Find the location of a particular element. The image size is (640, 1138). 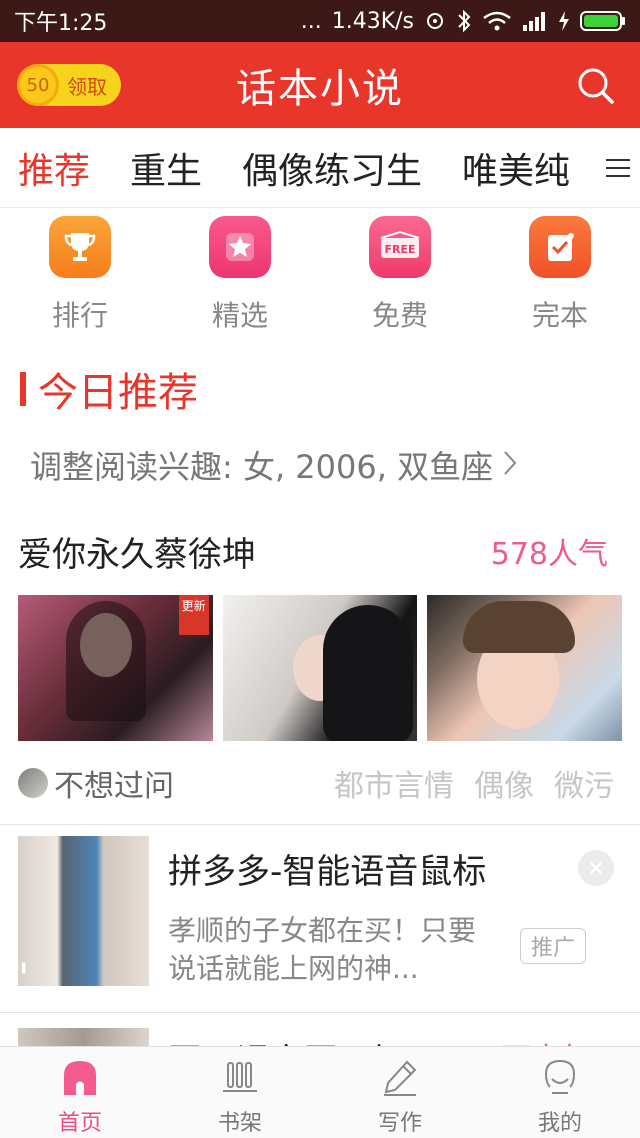

app-header: 50 领取 话本小说 is located at coordinates (320, 85).